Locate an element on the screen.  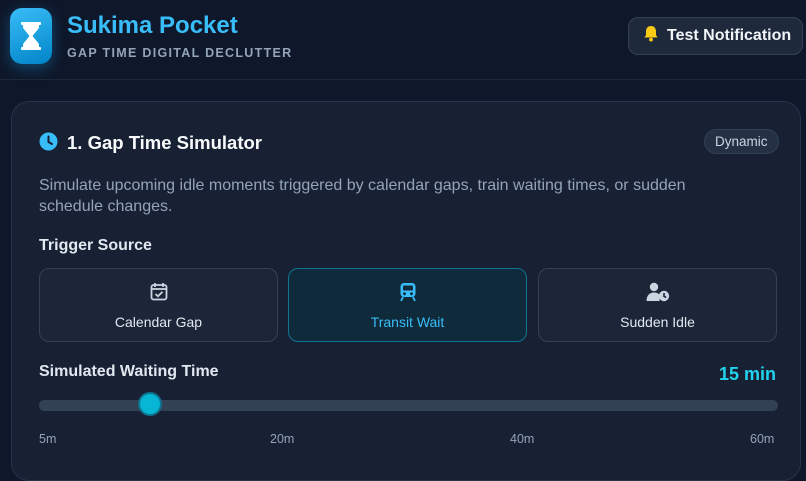
trigger-source-title: Trigger Source is located at coordinates (95, 245).